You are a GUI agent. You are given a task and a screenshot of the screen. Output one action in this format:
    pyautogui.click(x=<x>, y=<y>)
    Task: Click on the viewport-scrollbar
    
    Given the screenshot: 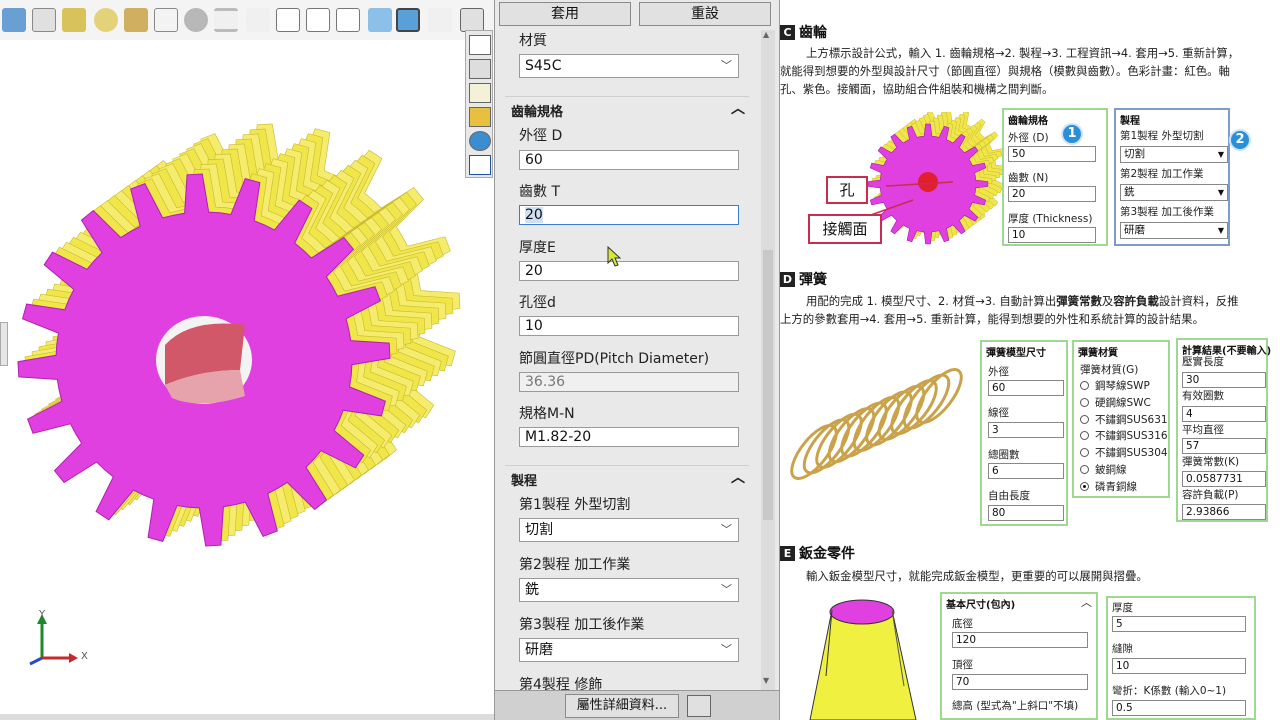 What is the action you would take?
    pyautogui.click(x=247, y=717)
    